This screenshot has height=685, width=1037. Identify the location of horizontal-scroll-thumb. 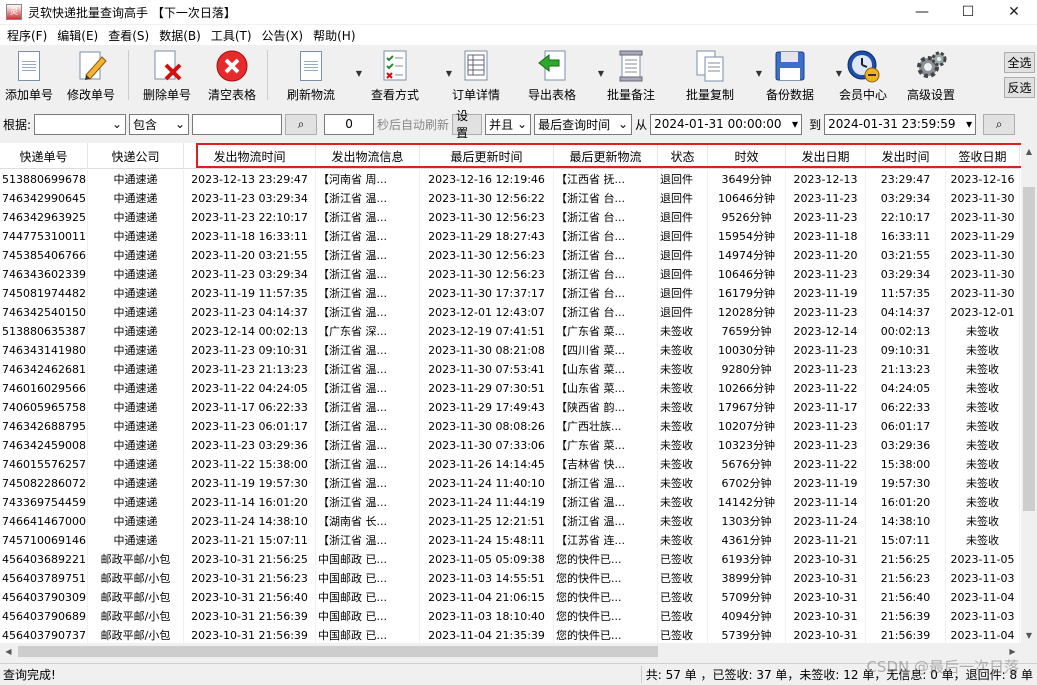
(338, 651).